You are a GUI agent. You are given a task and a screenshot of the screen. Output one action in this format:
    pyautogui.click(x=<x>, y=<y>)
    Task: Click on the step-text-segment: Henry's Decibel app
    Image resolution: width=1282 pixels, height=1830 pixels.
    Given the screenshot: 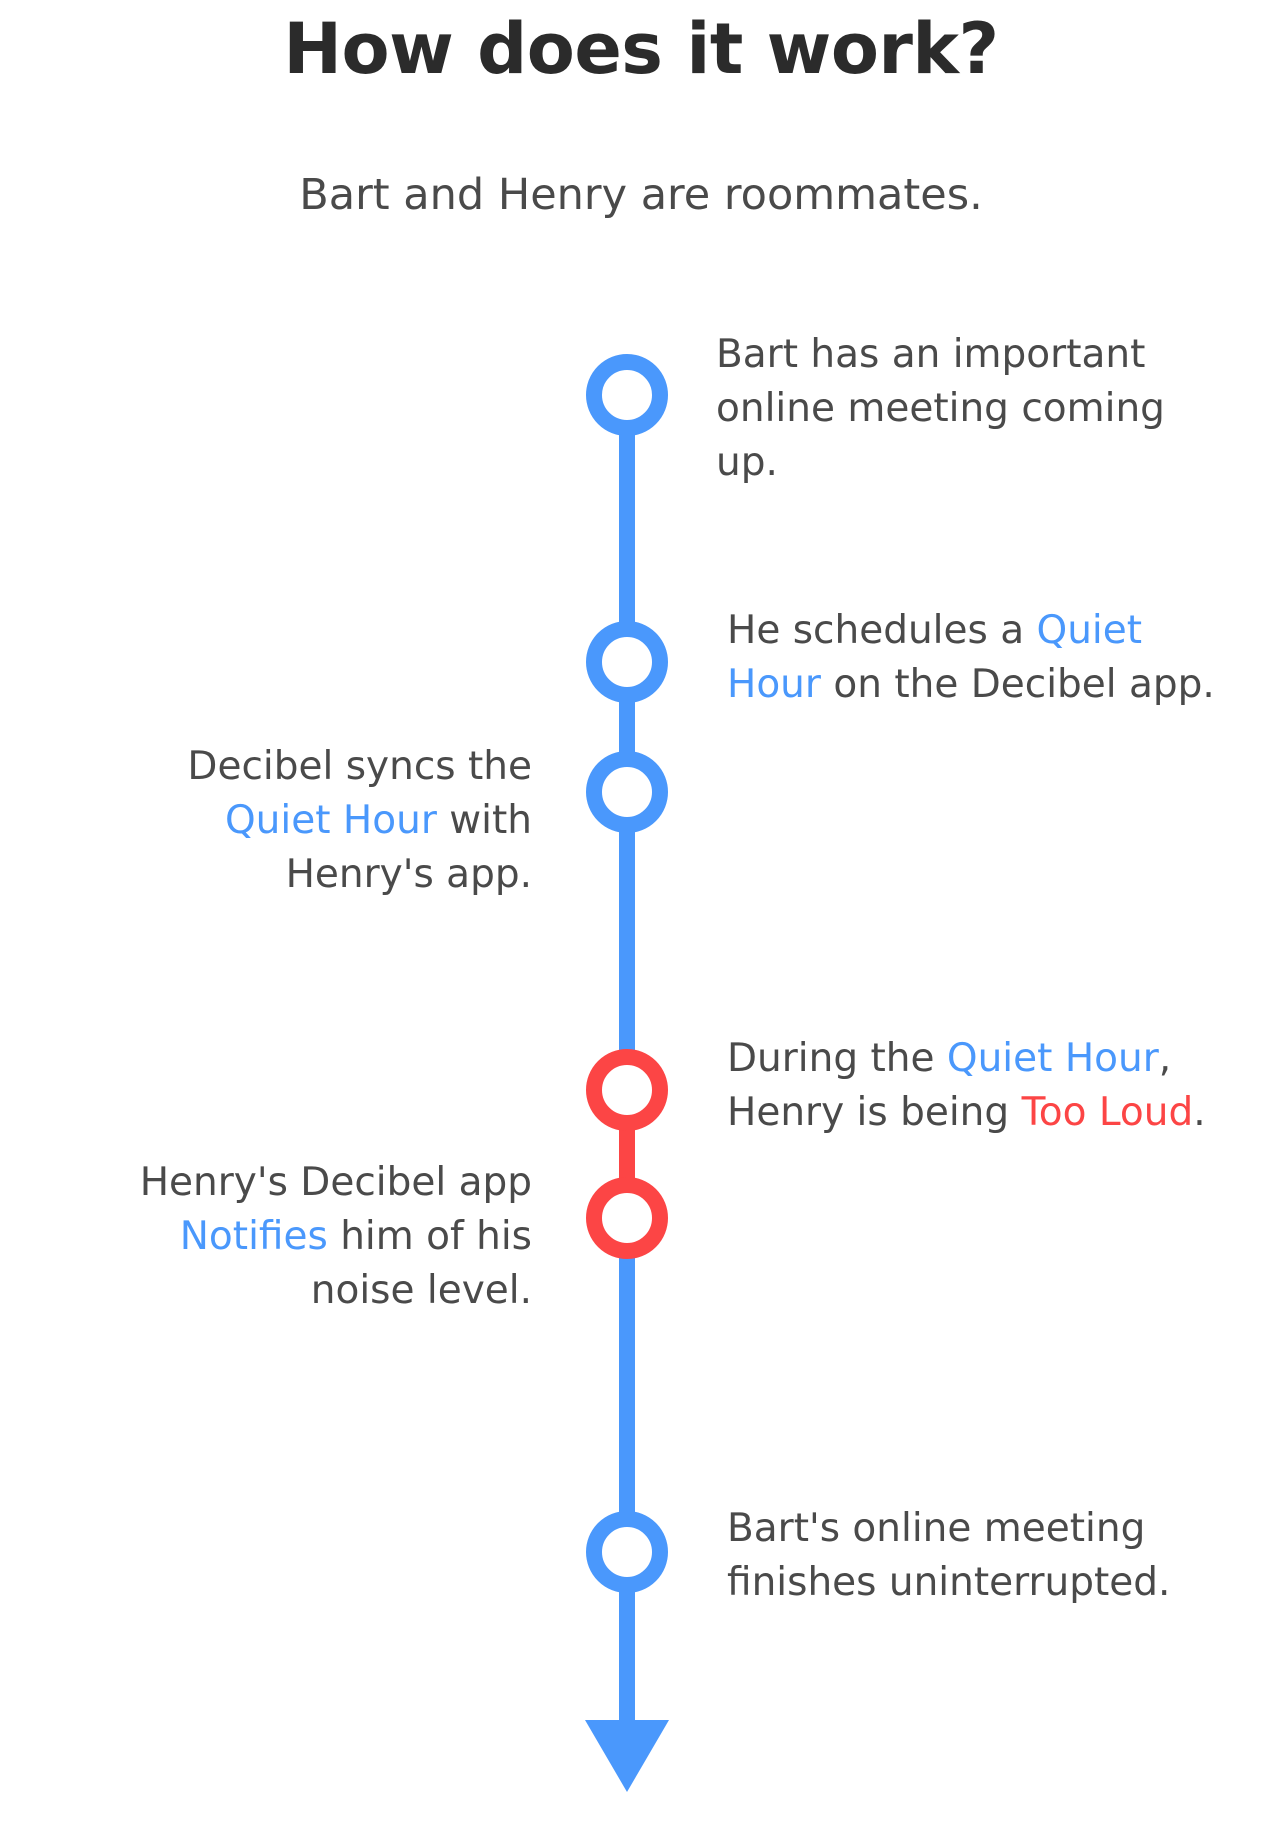 What is the action you would take?
    pyautogui.click(x=335, y=1182)
    